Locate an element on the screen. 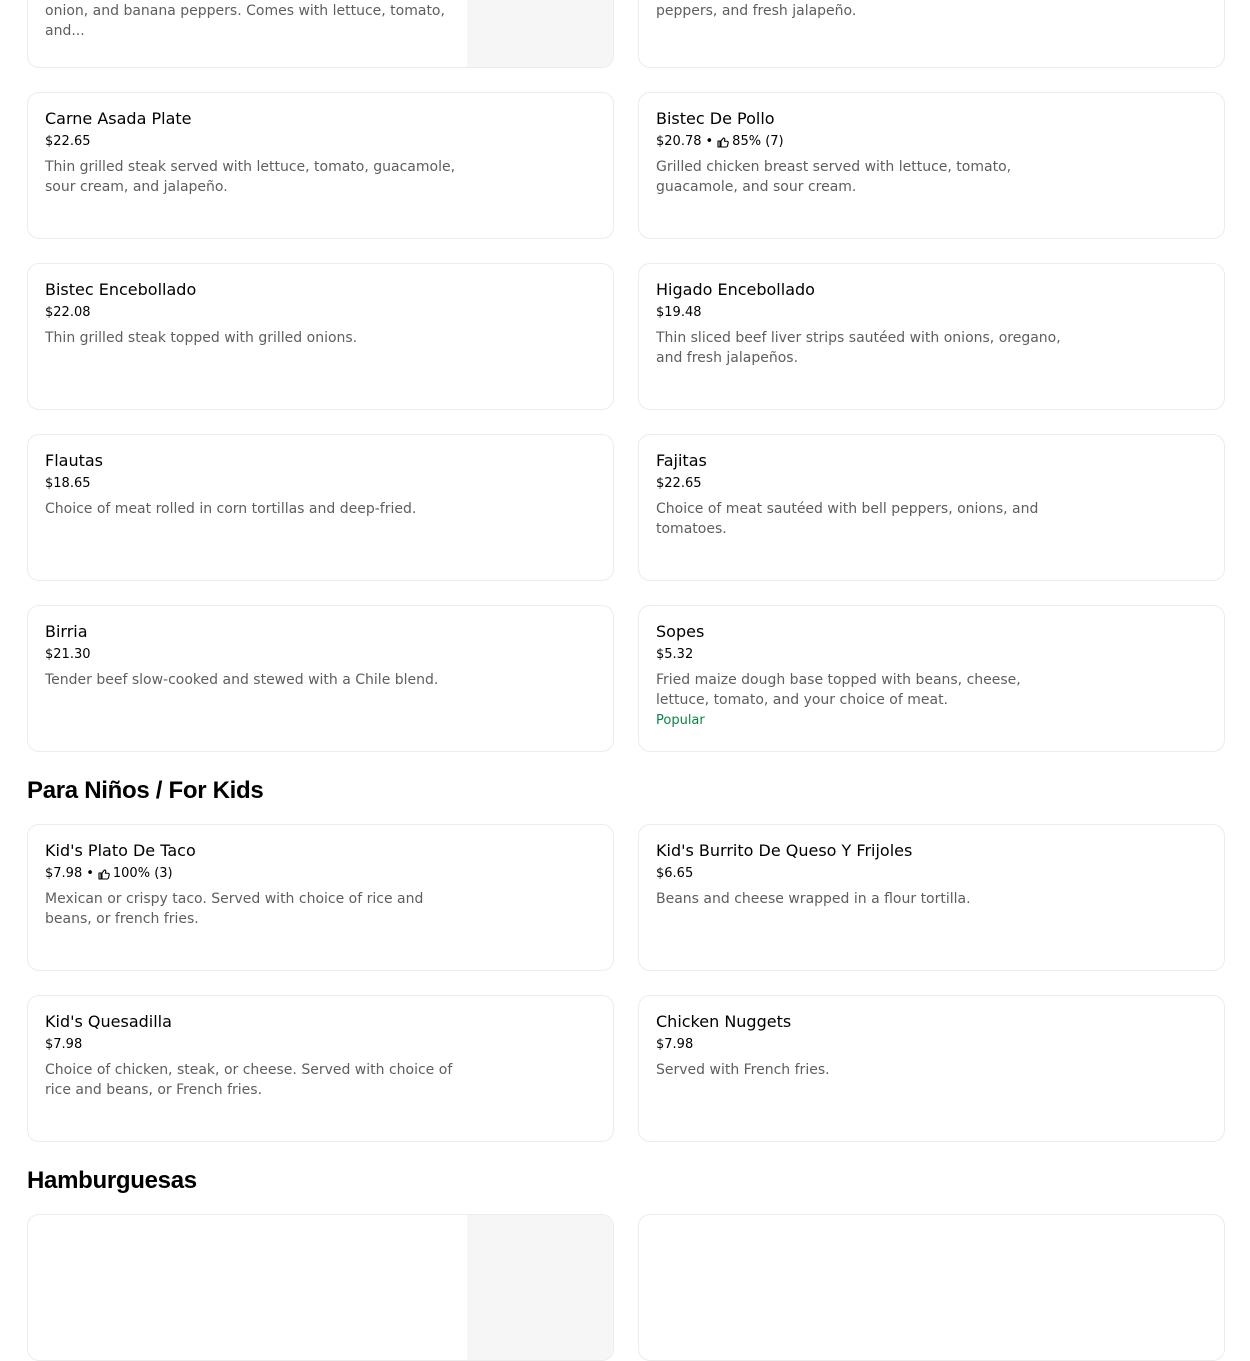 The width and height of the screenshot is (1250, 1361). item-meta: $22.08 is located at coordinates (254, 313).